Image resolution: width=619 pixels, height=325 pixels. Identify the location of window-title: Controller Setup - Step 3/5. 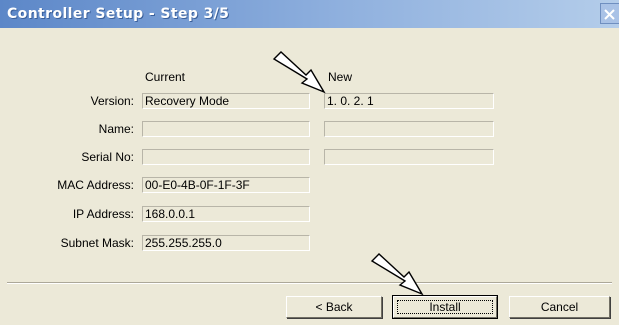
(118, 14).